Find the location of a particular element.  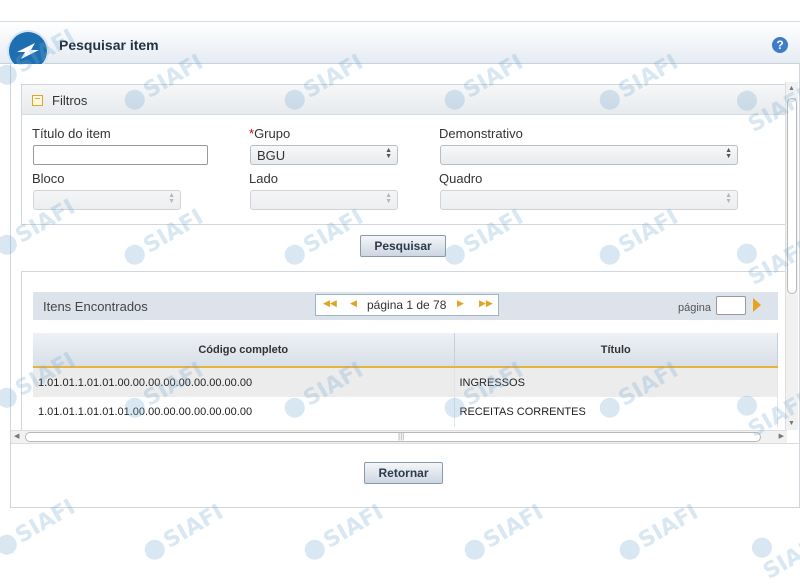

titulo-input is located at coordinates (120, 155).